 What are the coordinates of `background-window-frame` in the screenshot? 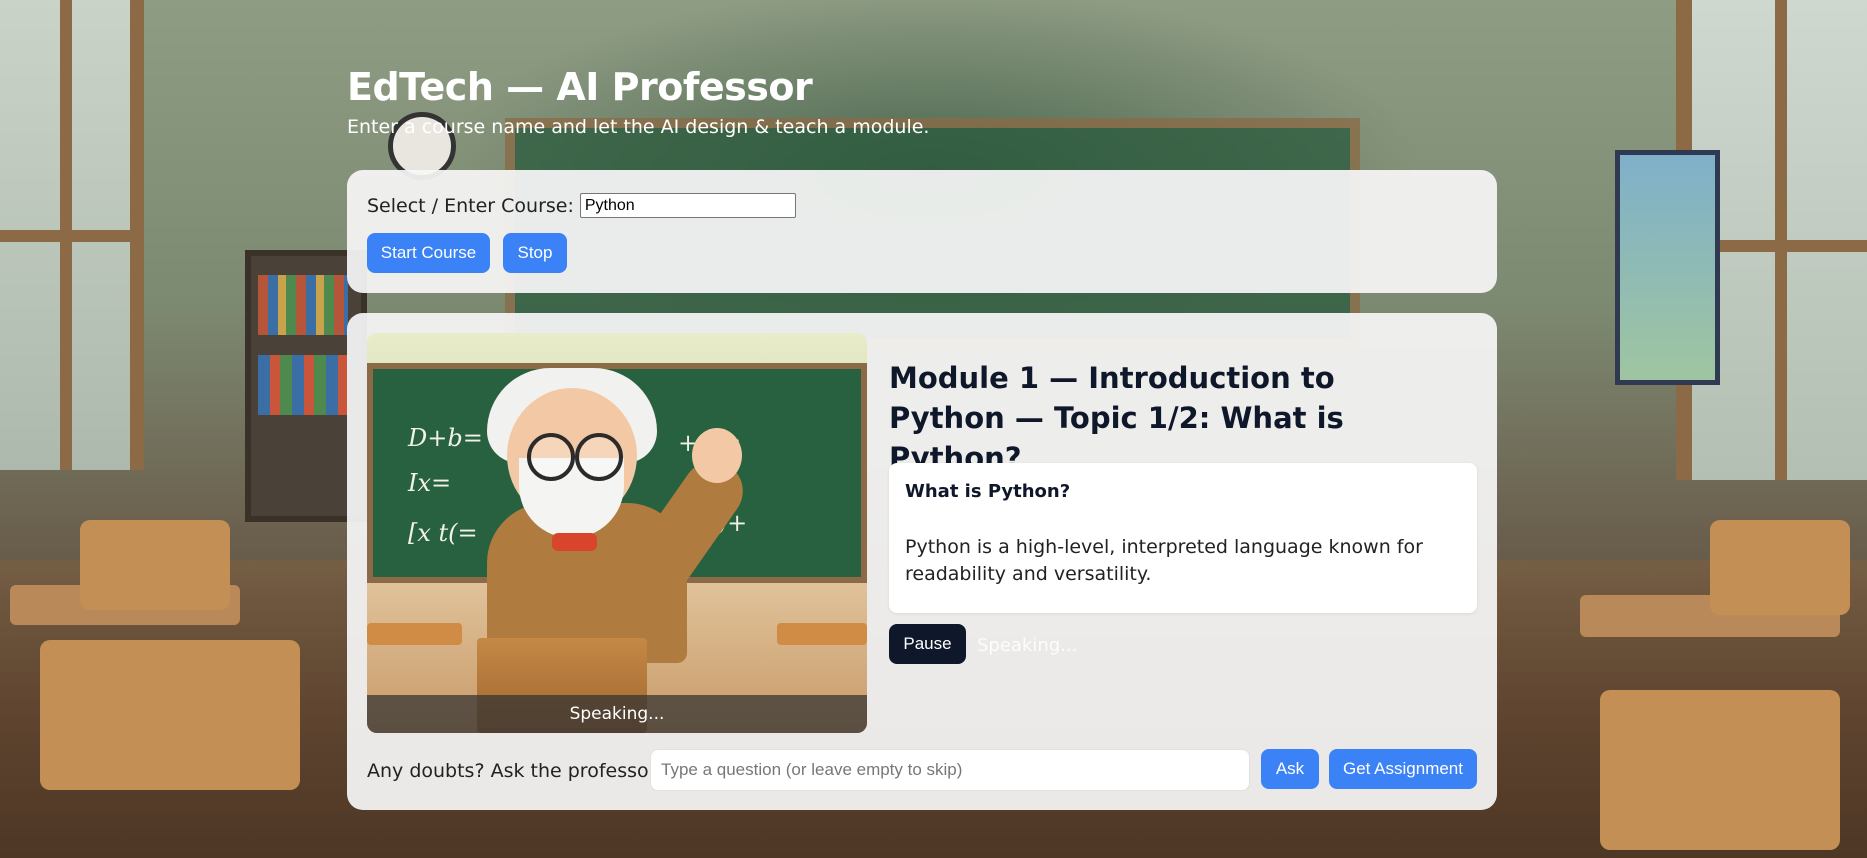 It's located at (70, 236).